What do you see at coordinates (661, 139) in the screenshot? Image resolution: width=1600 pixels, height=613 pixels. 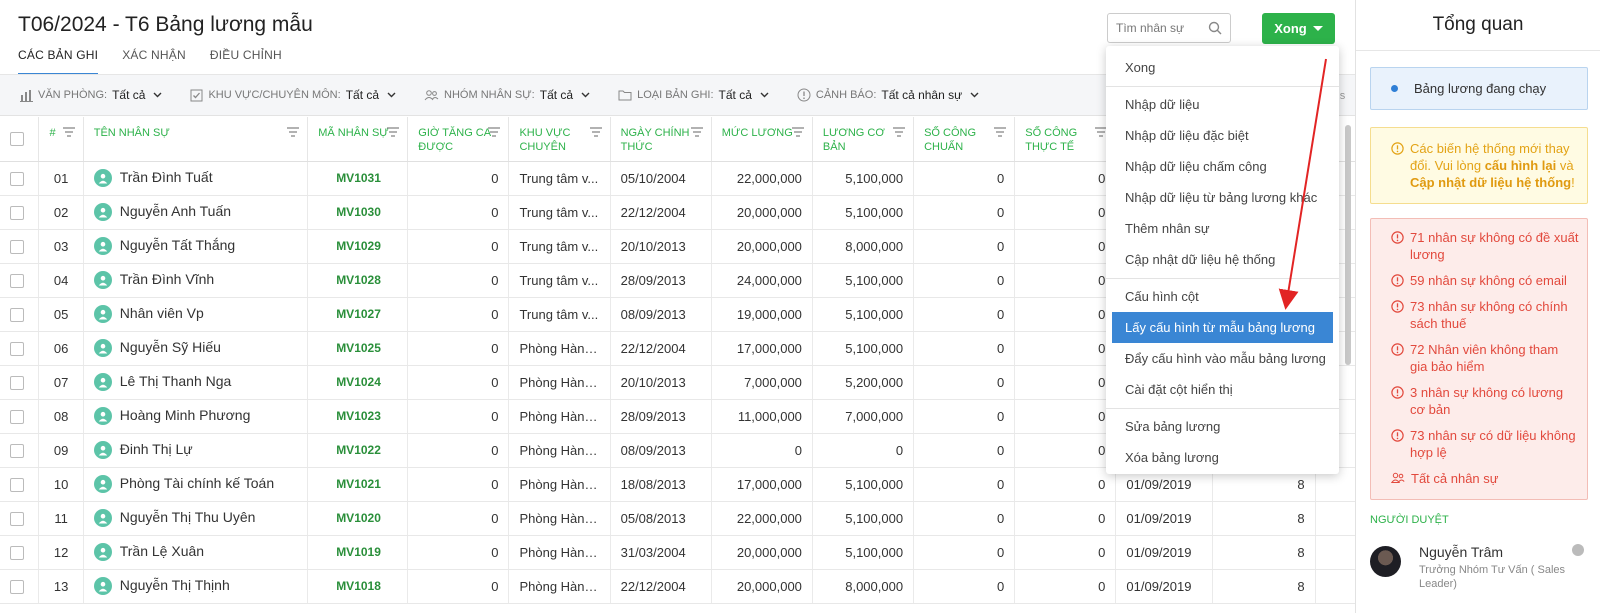 I see `column-header: NGÀY CHÍNH THỨC` at bounding box center [661, 139].